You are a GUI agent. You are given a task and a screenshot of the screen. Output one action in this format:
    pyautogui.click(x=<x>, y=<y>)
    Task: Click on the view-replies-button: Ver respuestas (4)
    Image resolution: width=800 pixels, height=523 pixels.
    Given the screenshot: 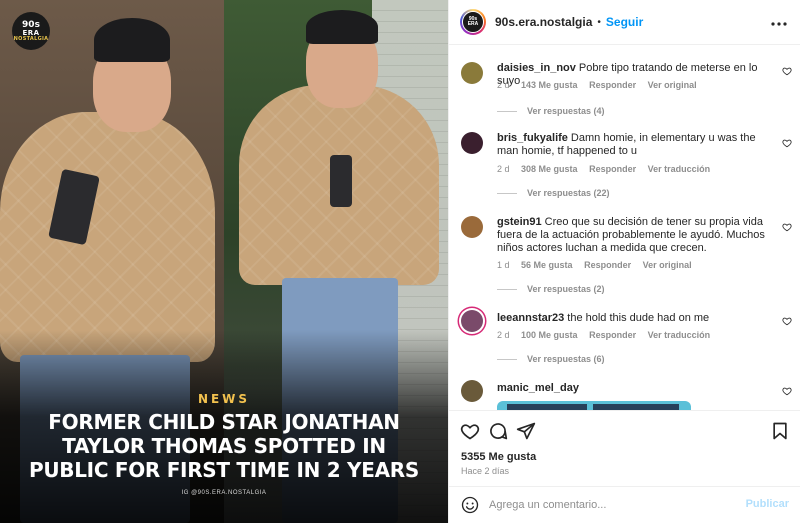 What is the action you would take?
    pyautogui.click(x=551, y=111)
    